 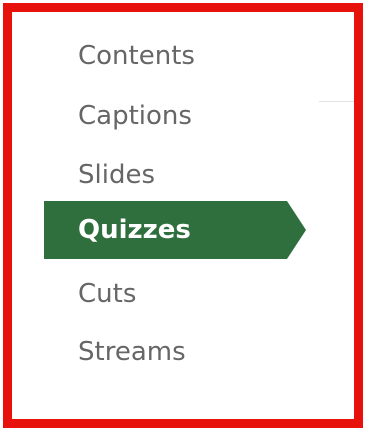 I want to click on nav-item-captions: Captions, so click(x=135, y=116).